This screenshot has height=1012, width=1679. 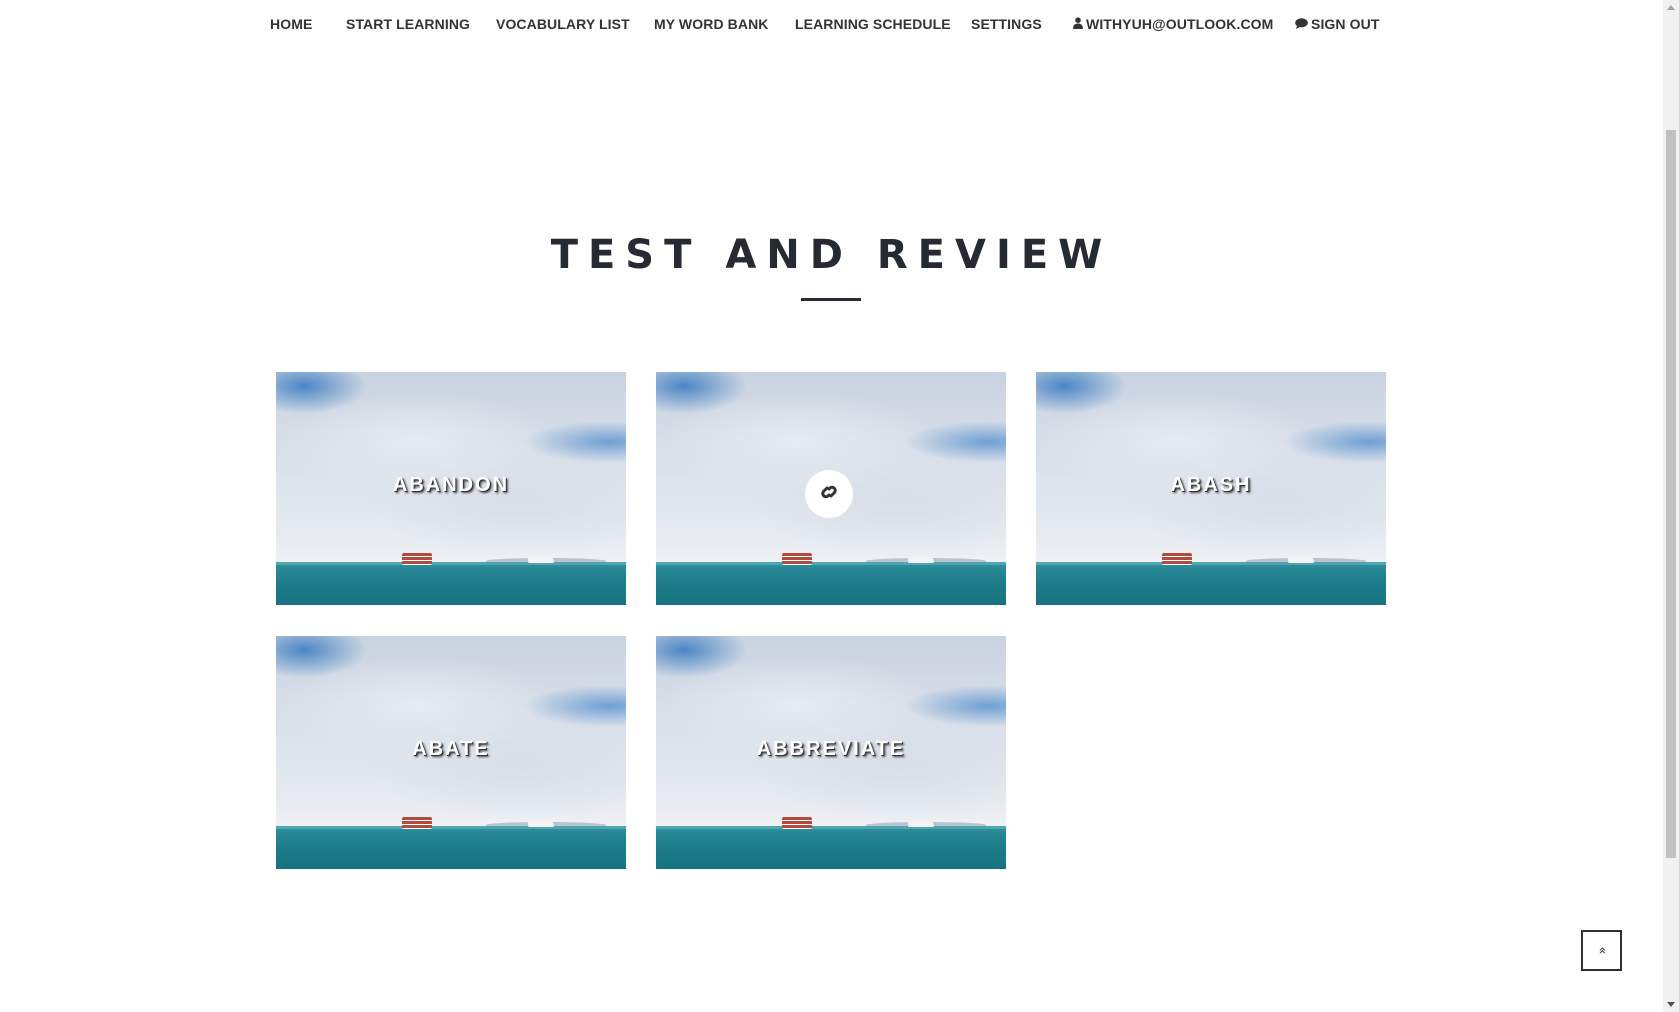 I want to click on word-card-abandon: ABANDON, so click(x=451, y=488).